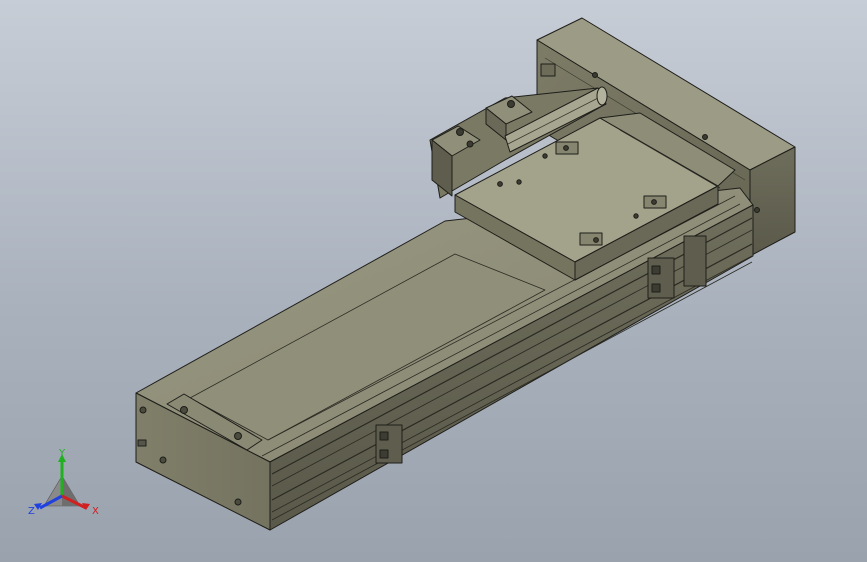  What do you see at coordinates (67, 488) in the screenshot?
I see `orientation-triad: Y X Z` at bounding box center [67, 488].